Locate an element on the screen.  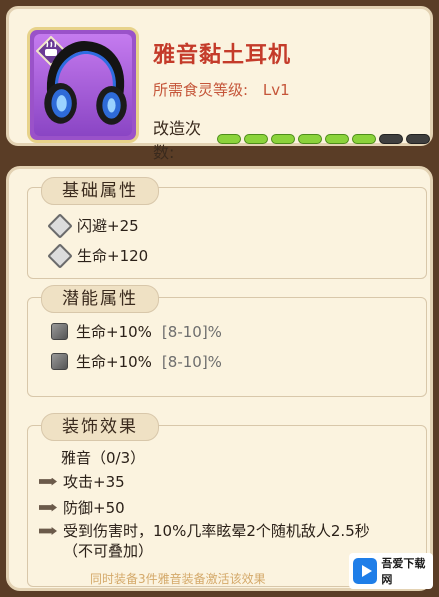
set-effect-row: 攻击+35 is located at coordinates (82, 481).